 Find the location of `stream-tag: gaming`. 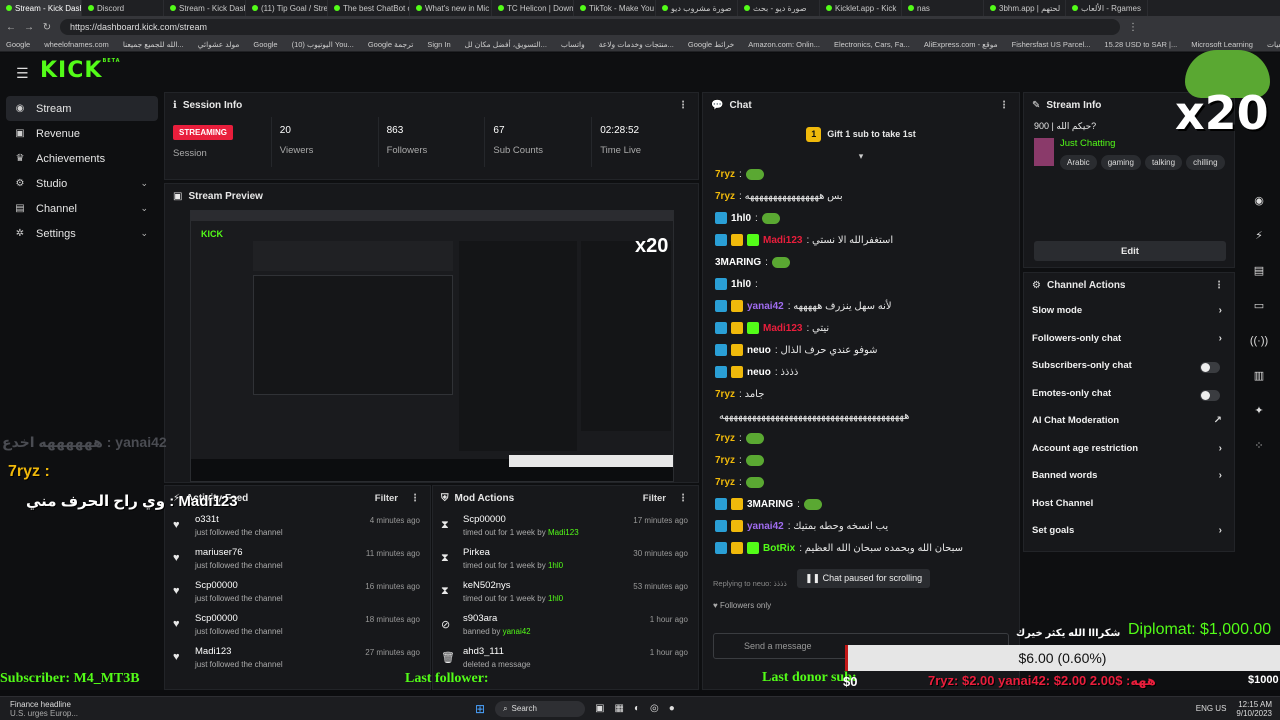

stream-tag: gaming is located at coordinates (1120, 162).